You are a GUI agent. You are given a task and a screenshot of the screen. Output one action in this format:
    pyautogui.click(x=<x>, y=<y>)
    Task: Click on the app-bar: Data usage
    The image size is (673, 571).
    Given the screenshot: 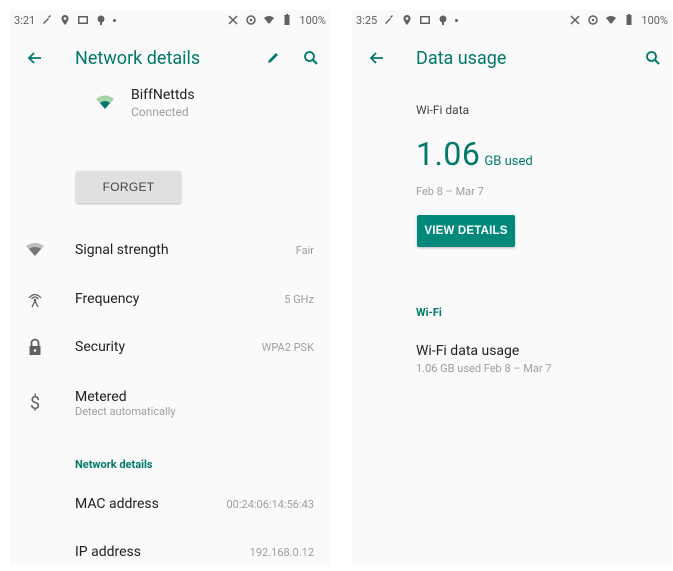 What is the action you would take?
    pyautogui.click(x=512, y=58)
    